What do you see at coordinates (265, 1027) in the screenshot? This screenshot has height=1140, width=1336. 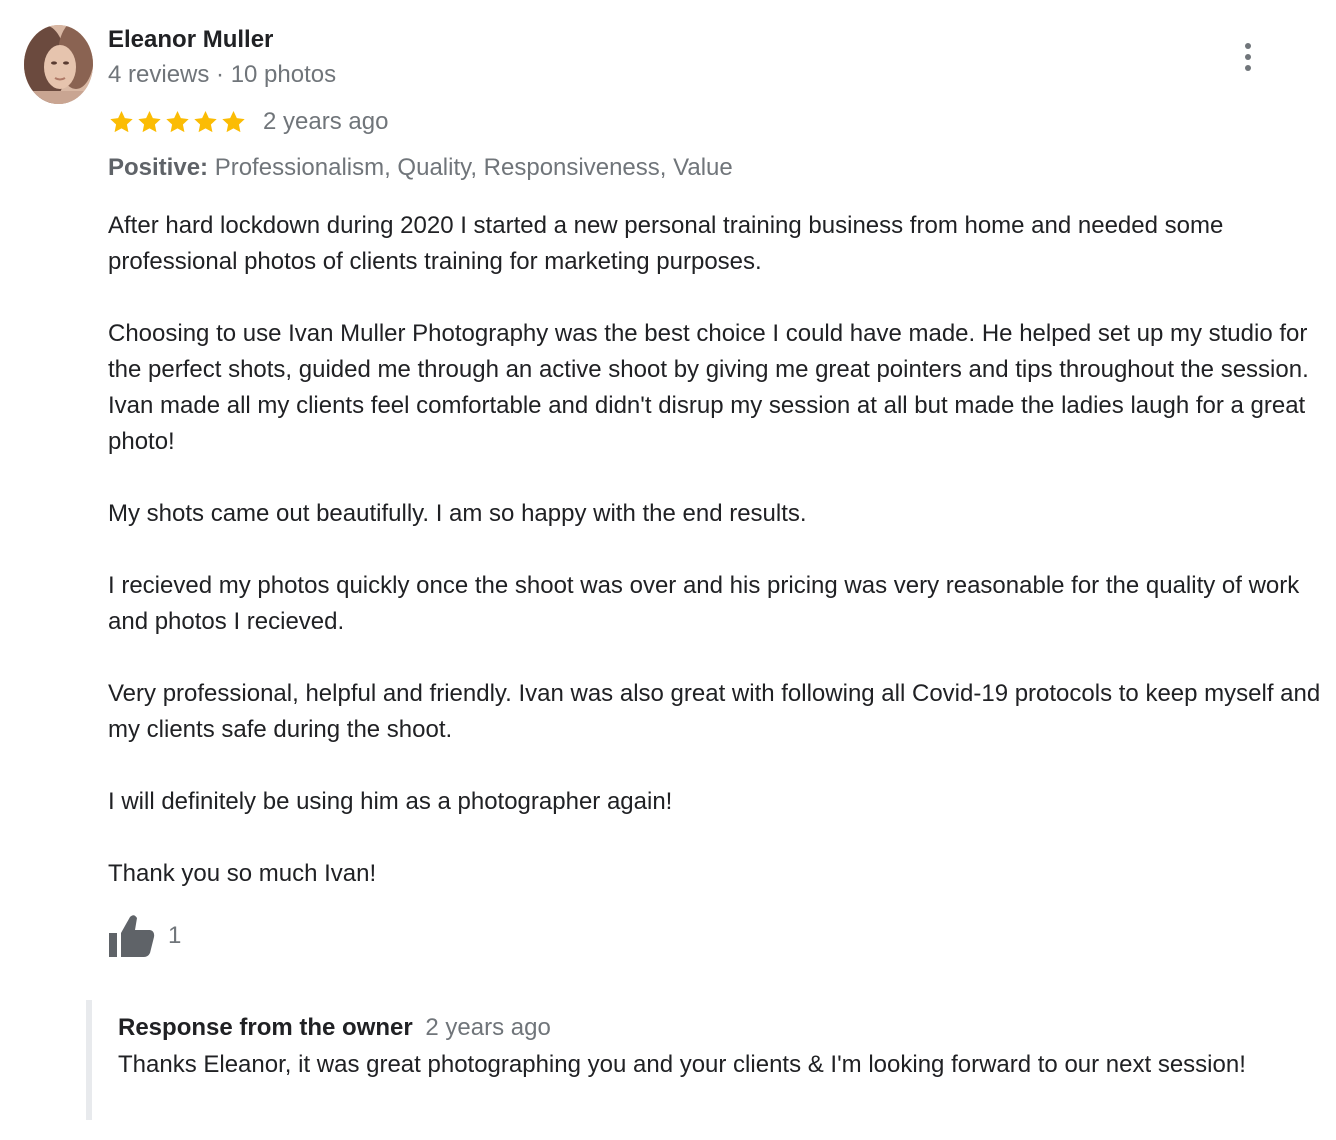 I see `owner-response-title: Response from the owner` at bounding box center [265, 1027].